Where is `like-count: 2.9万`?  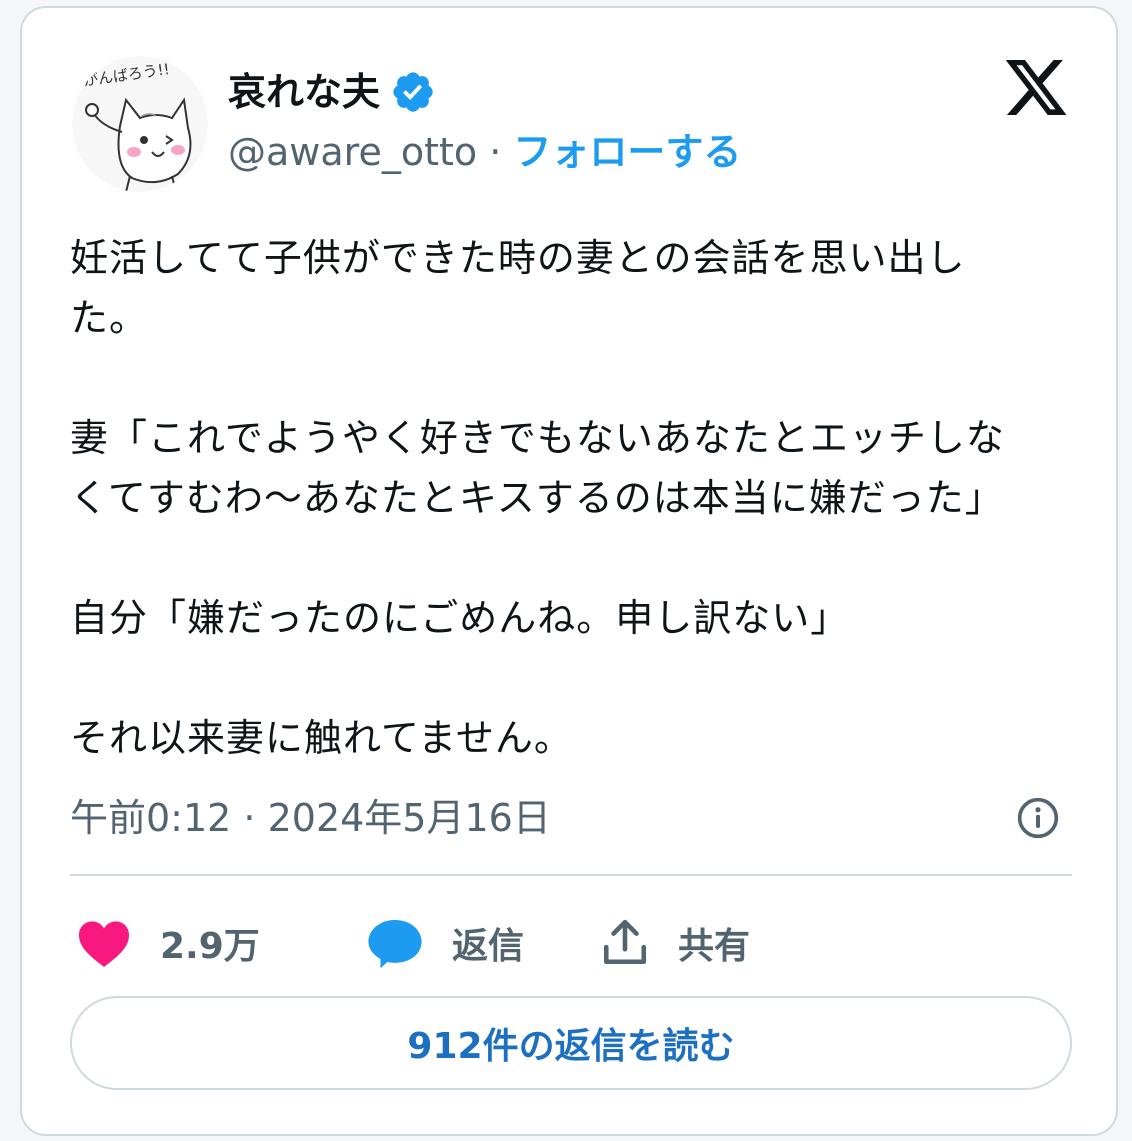 like-count: 2.9万 is located at coordinates (210, 946).